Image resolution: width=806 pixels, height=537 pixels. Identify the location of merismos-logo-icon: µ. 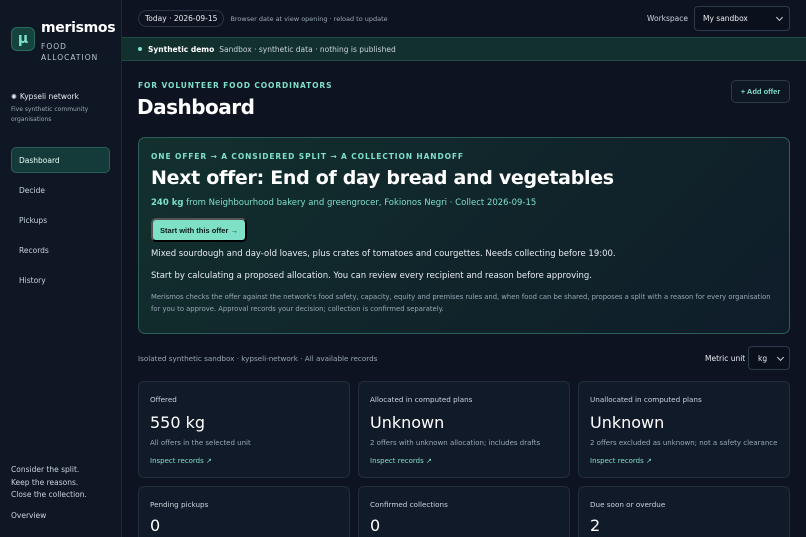
(23, 39).